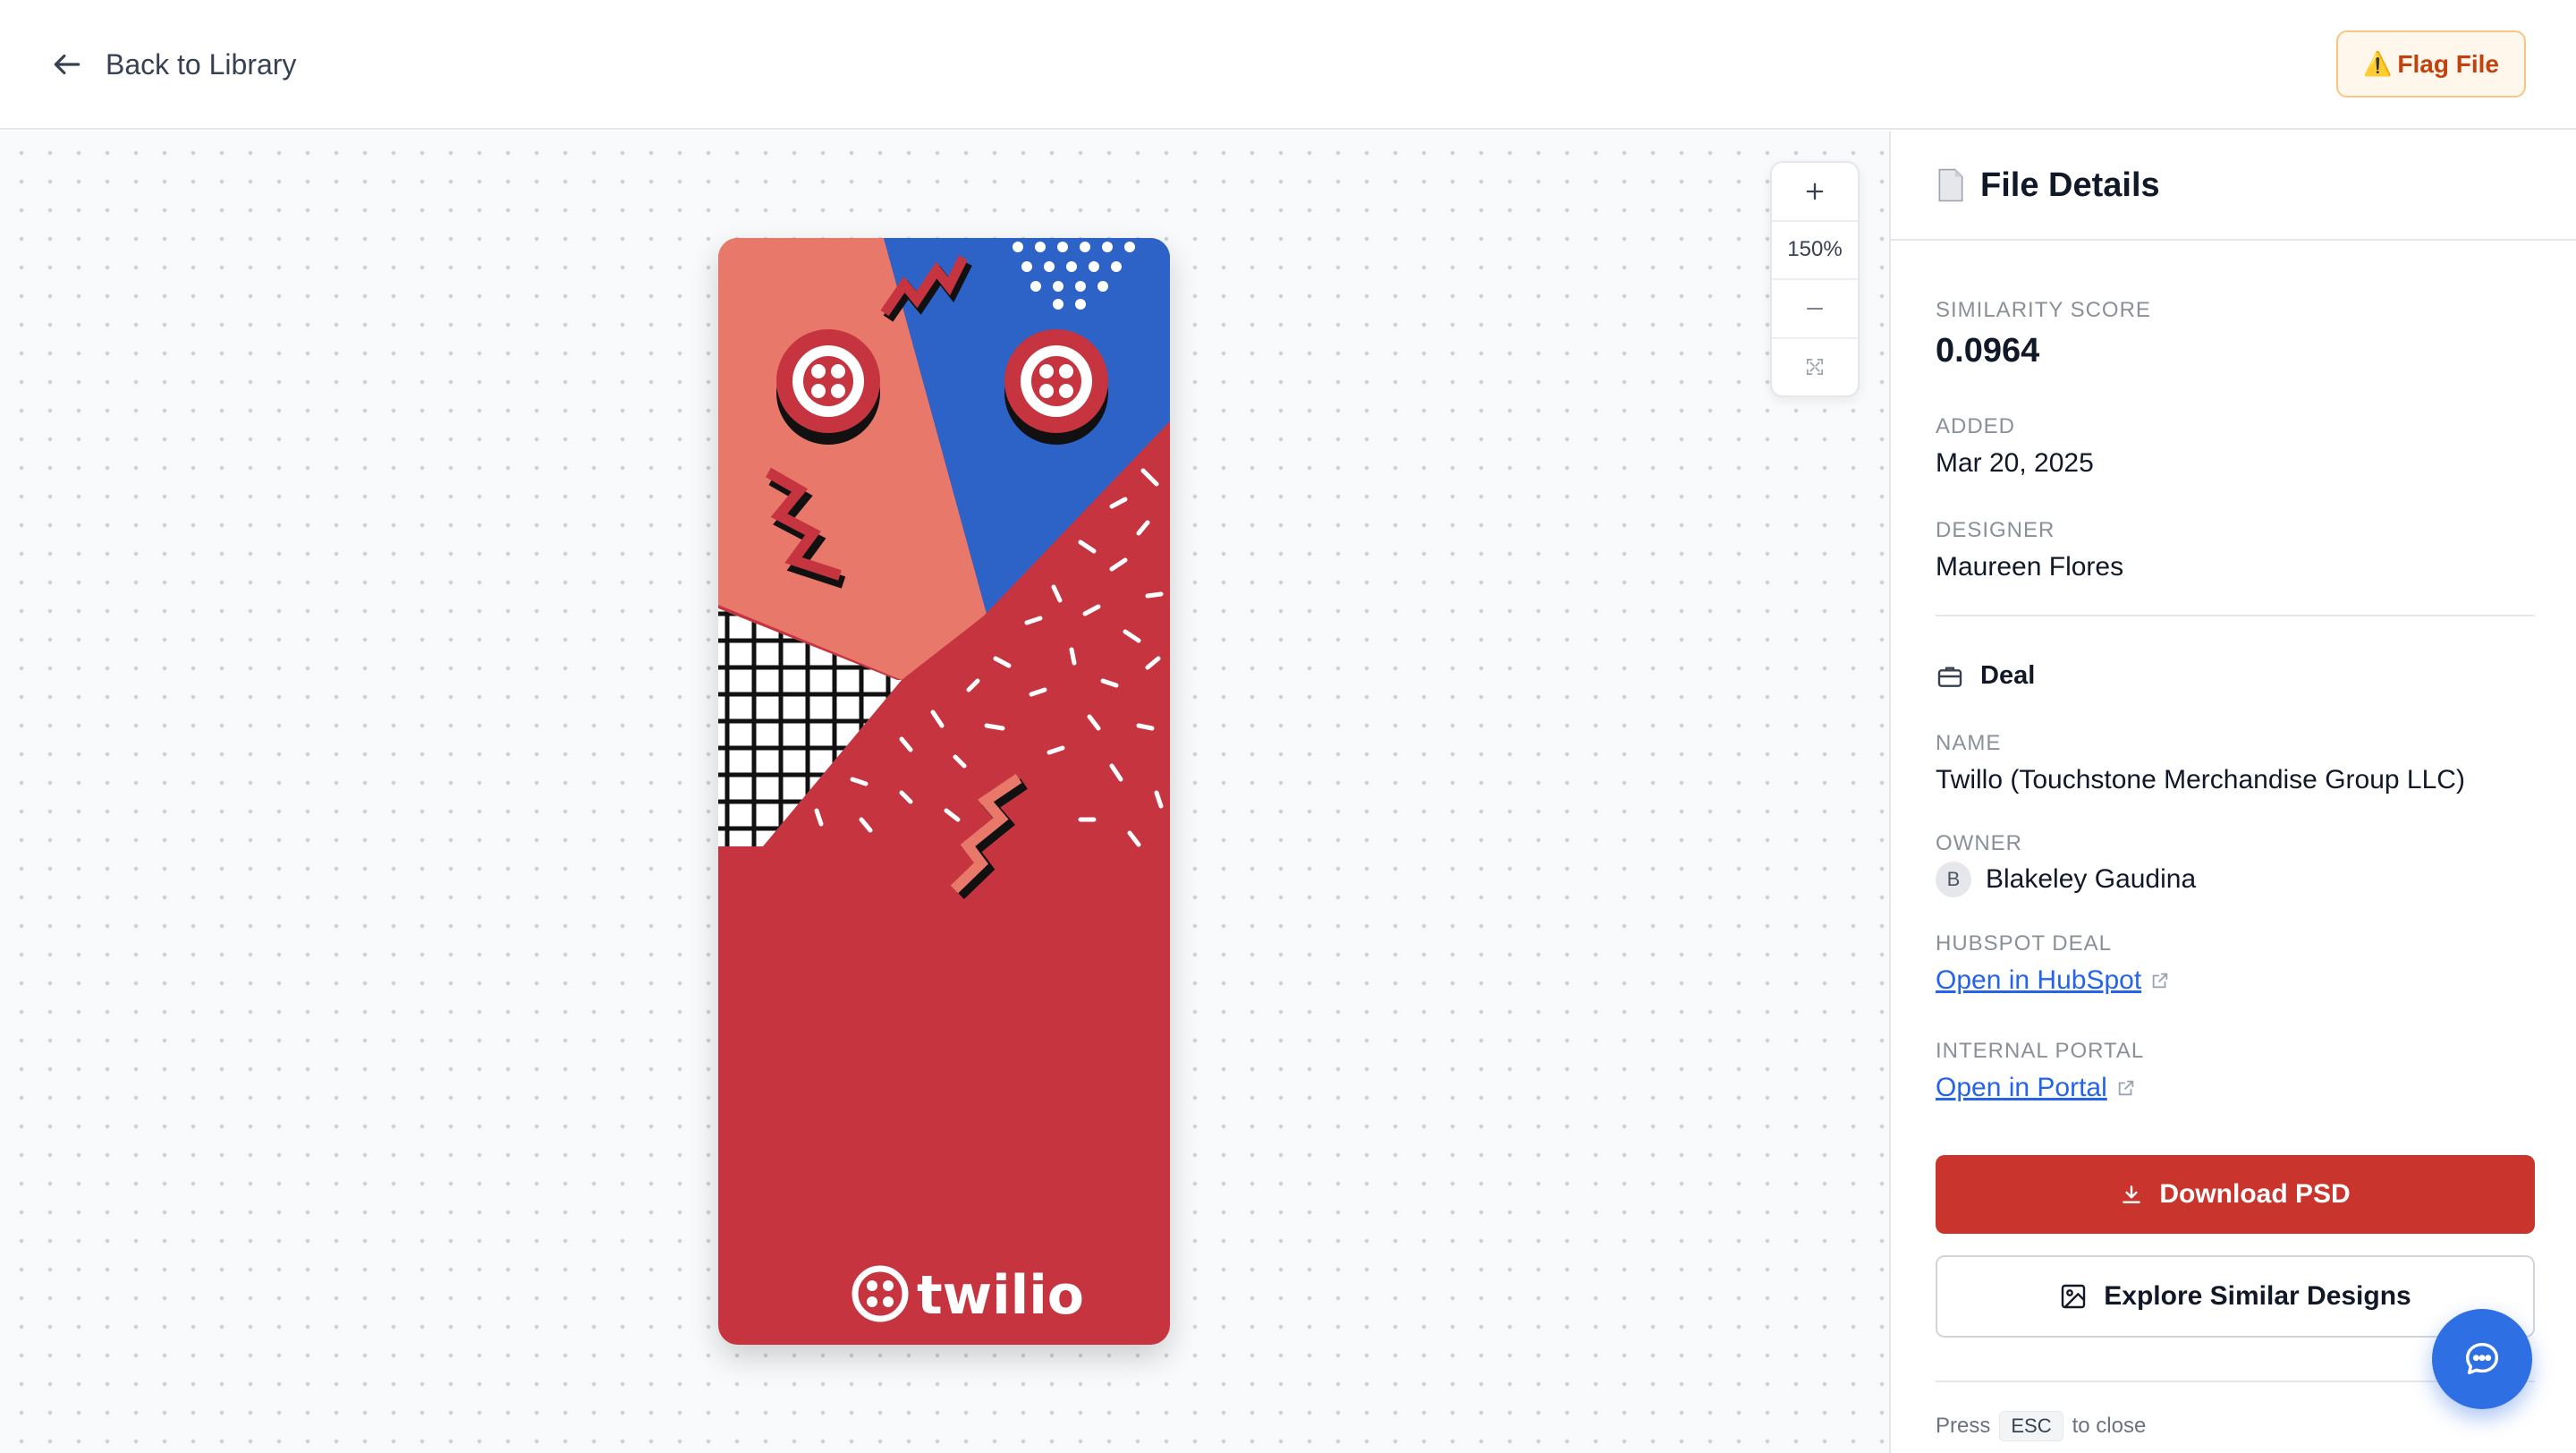 Image resolution: width=2576 pixels, height=1453 pixels. Describe the element at coordinates (1969, 743) in the screenshot. I see `deal-name-label: Name` at that location.